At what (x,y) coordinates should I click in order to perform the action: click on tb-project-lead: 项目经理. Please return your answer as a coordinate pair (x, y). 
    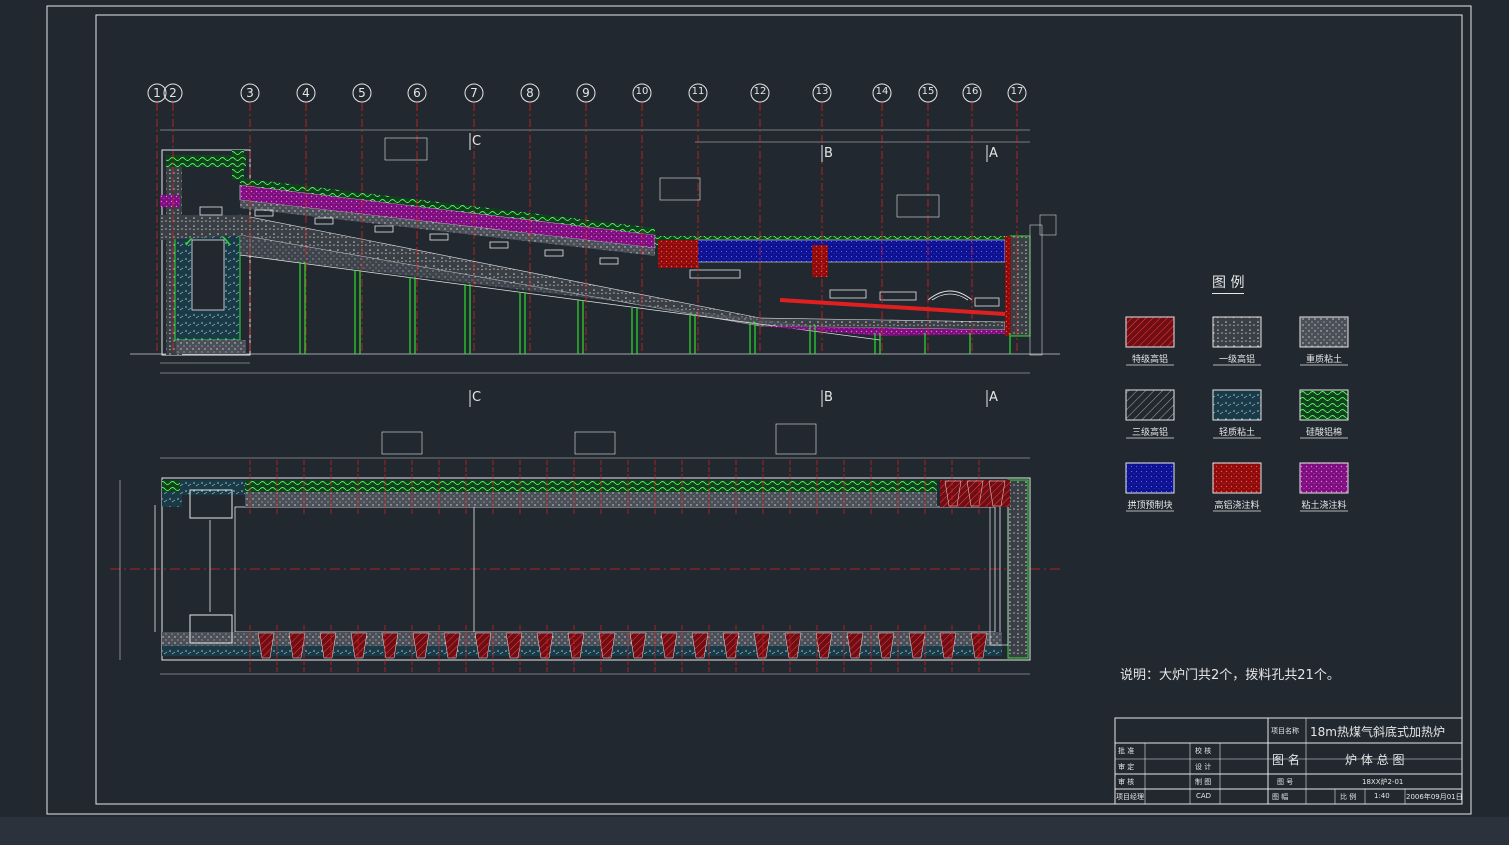
    Looking at the image, I should click on (1130, 797).